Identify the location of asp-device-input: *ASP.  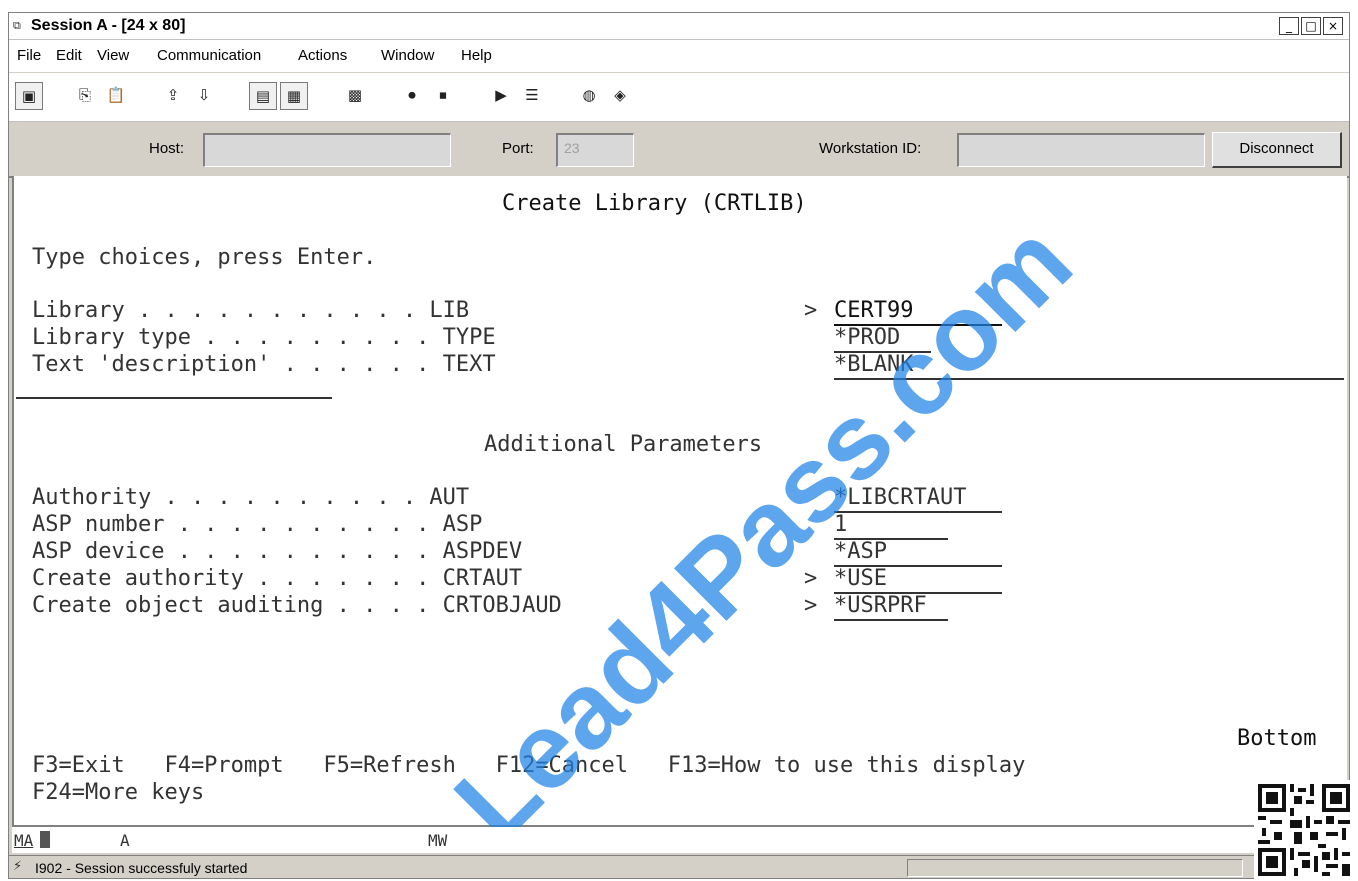
(918, 552).